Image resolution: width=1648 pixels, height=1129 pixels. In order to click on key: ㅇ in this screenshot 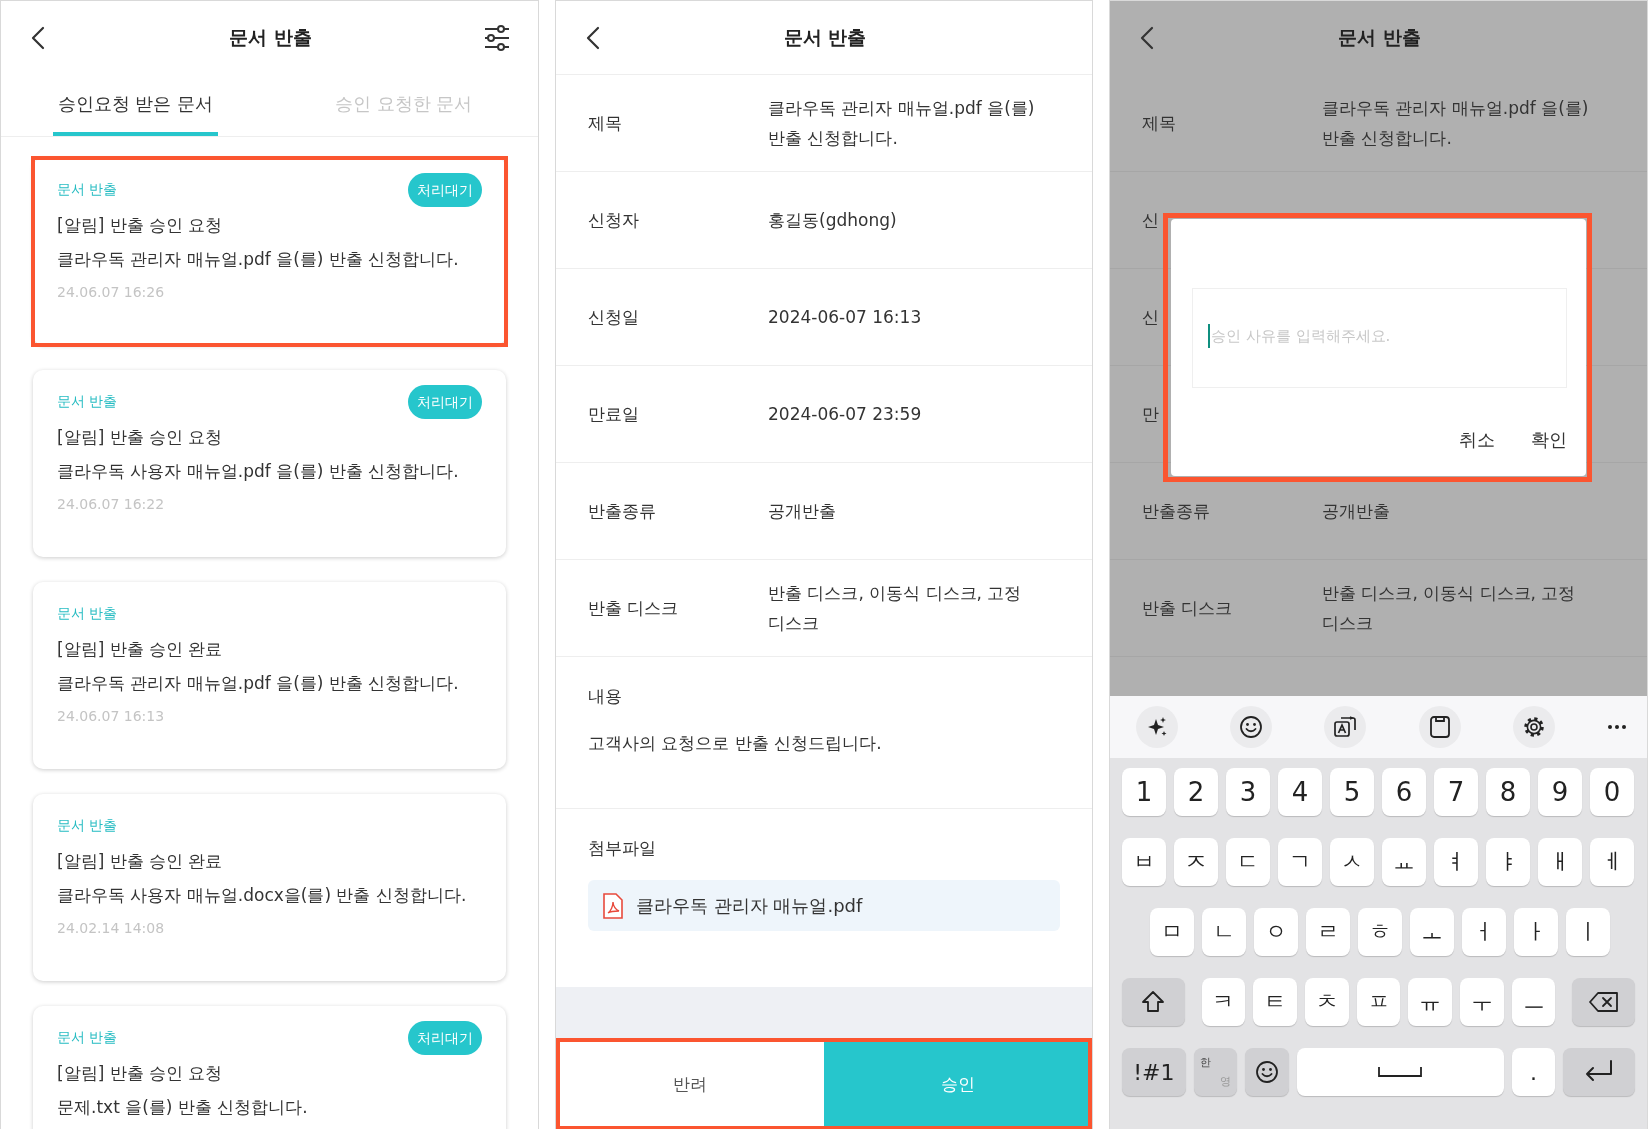, I will do `click(1276, 932)`.